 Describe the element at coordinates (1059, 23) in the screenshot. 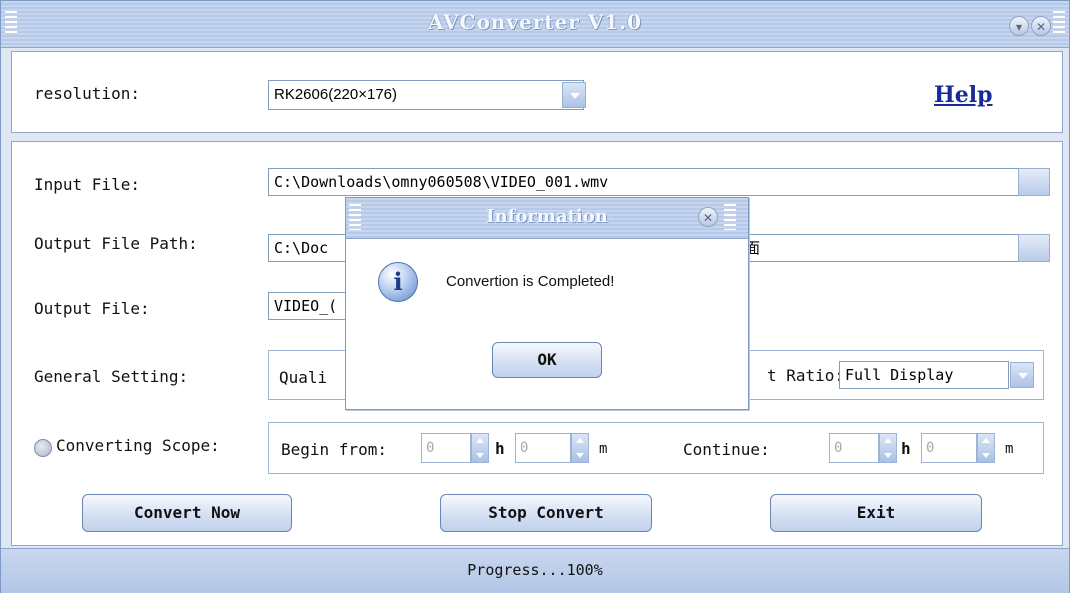

I see `grip-icon-right` at that location.